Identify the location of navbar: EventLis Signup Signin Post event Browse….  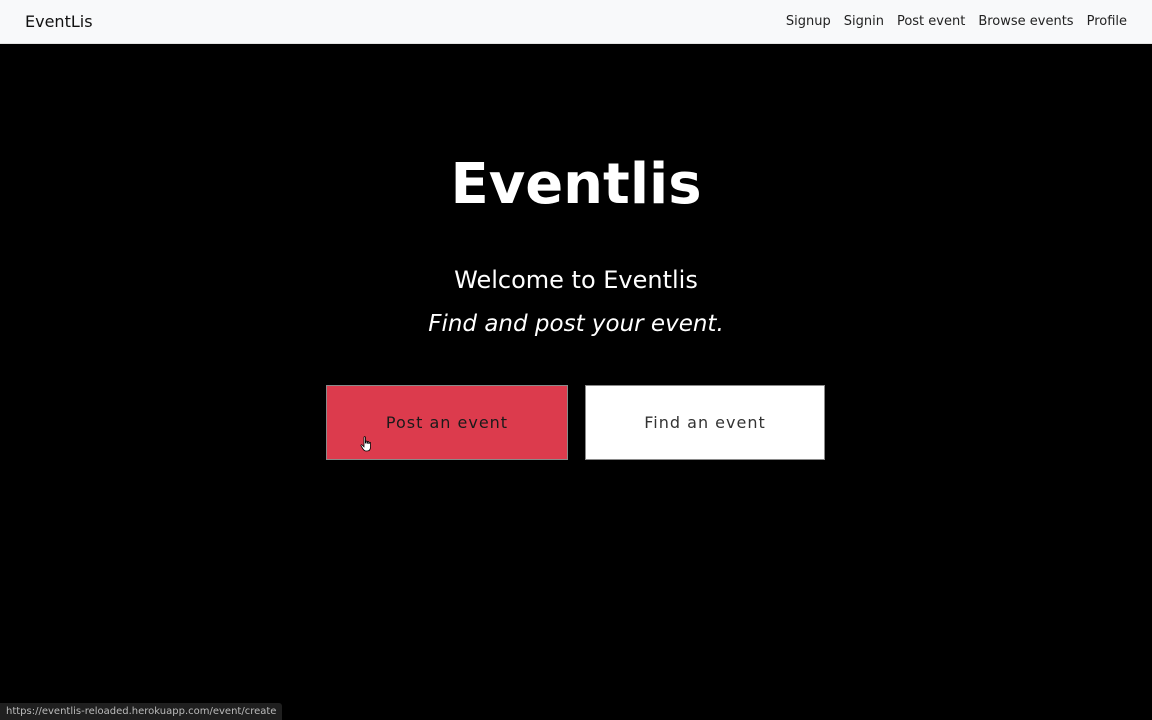
(576, 22).